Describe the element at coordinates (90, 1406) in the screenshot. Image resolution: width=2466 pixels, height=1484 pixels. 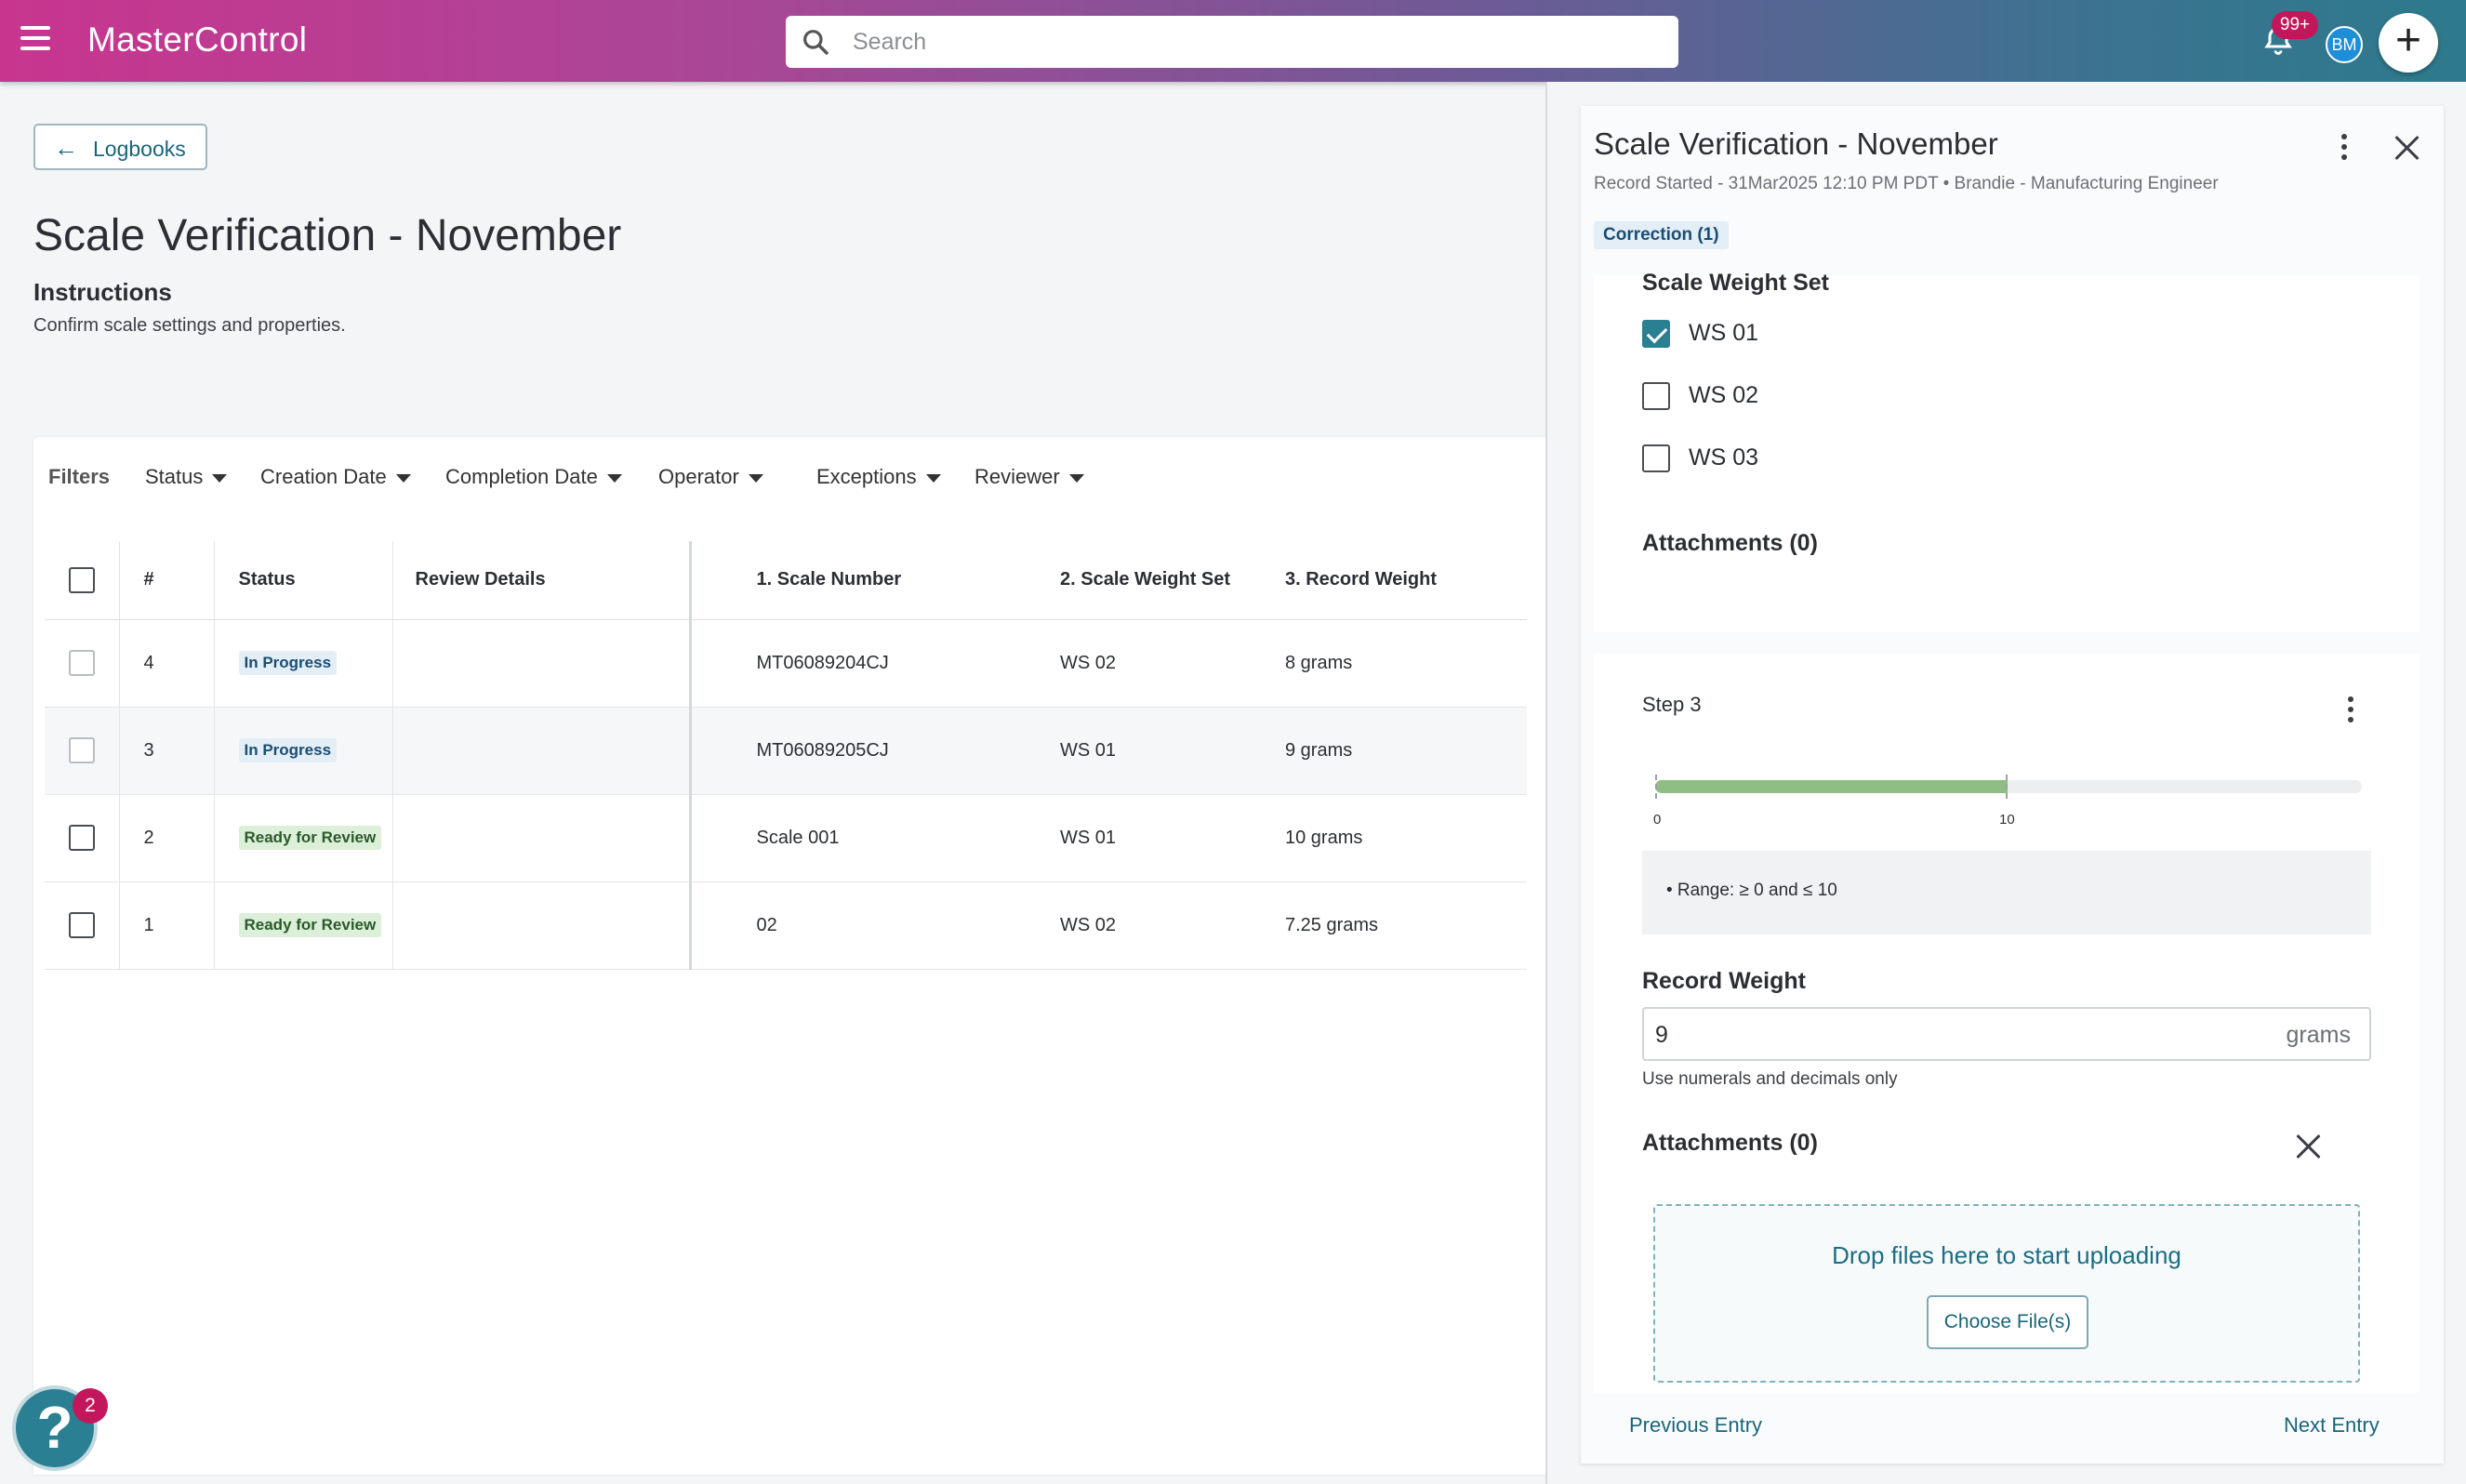
I see `help-count-badge: 2` at that location.